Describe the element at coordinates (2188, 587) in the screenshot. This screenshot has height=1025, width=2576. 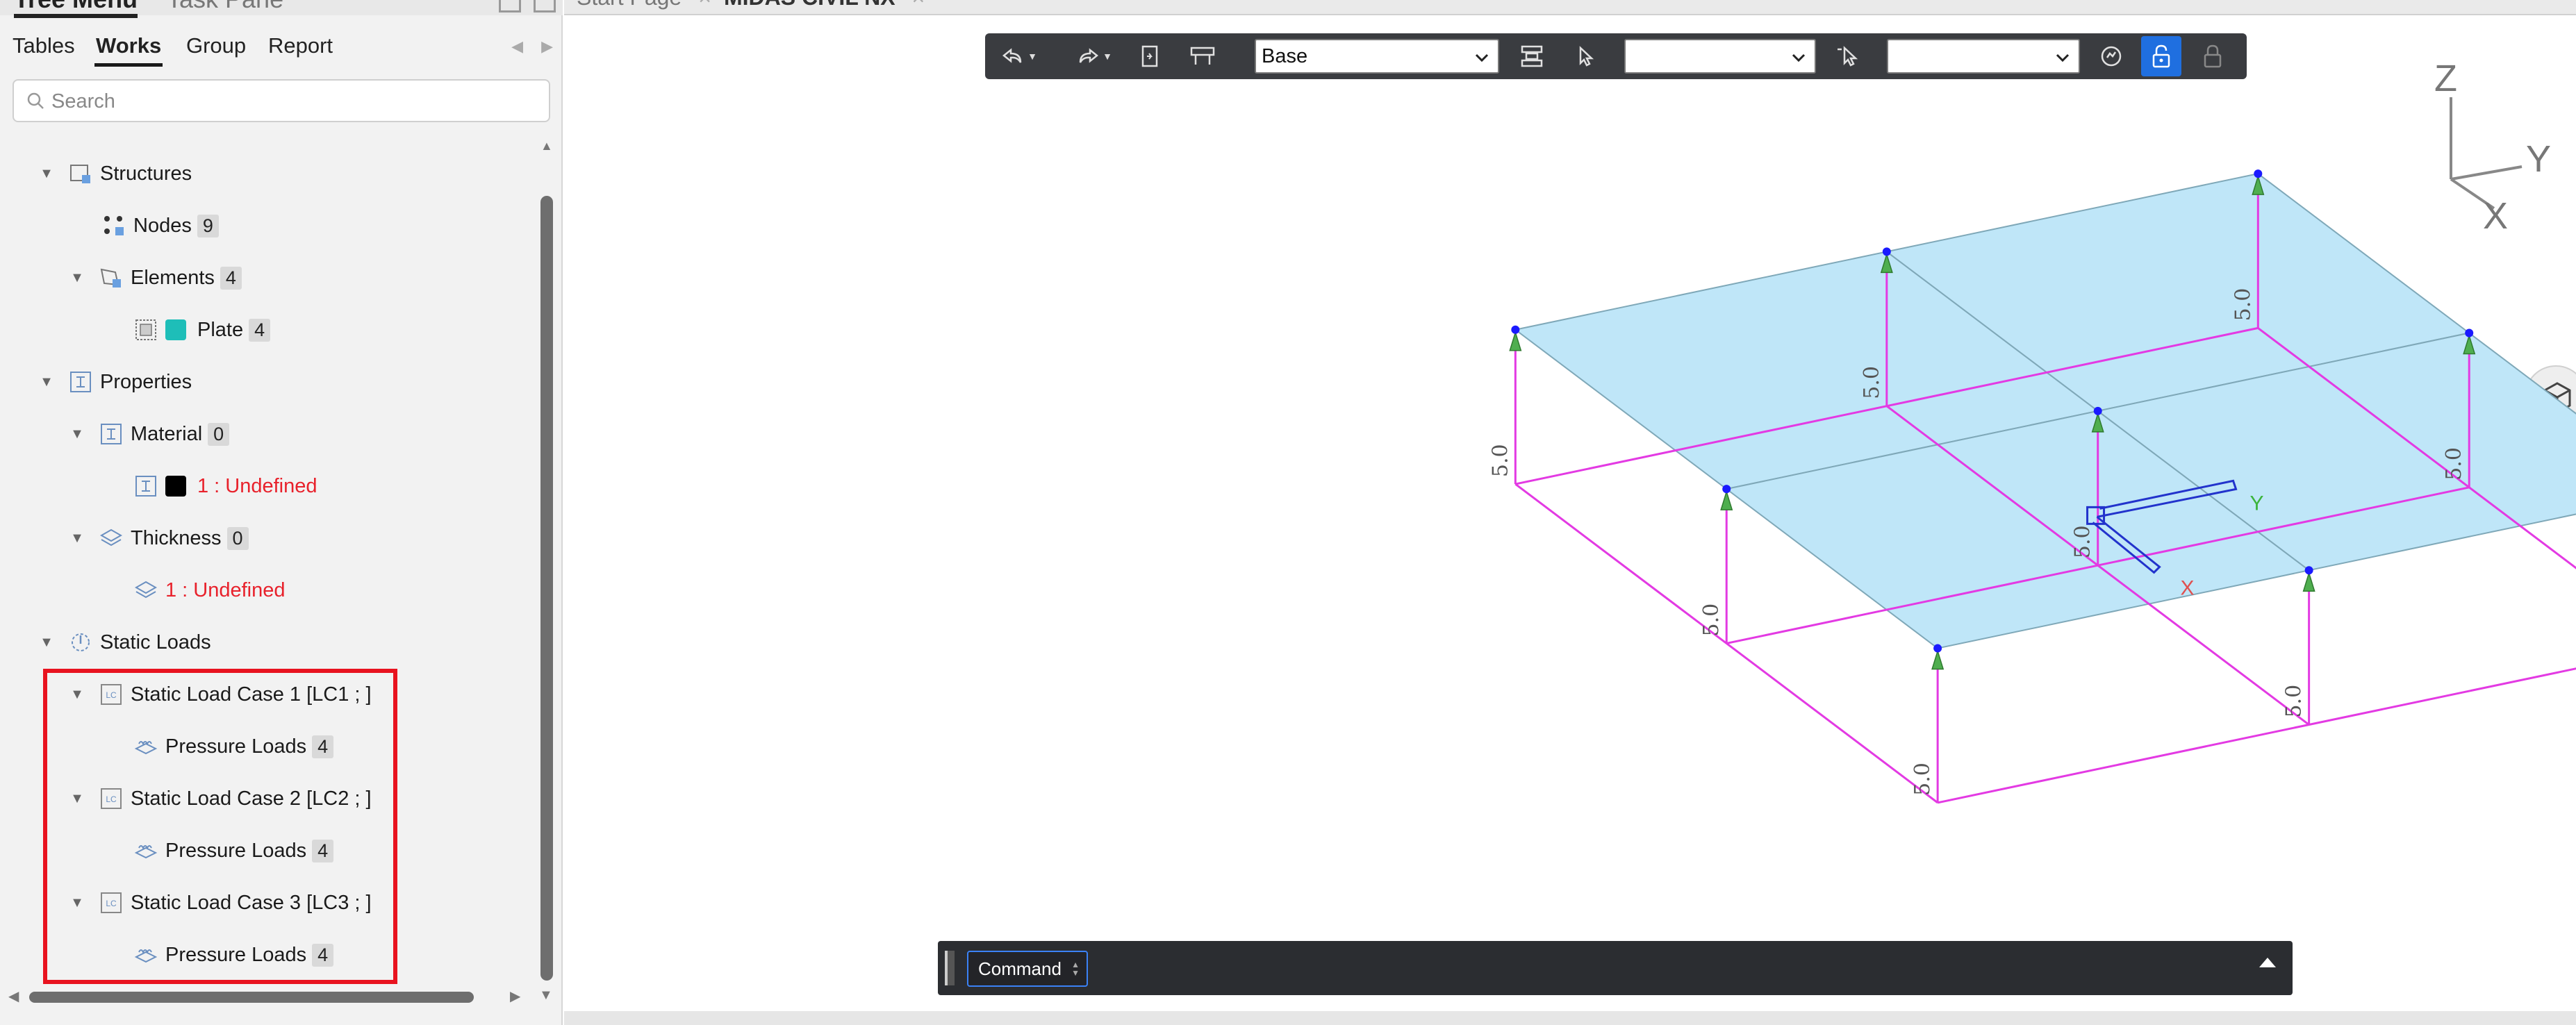
I see `local-axis-x-label: X` at that location.